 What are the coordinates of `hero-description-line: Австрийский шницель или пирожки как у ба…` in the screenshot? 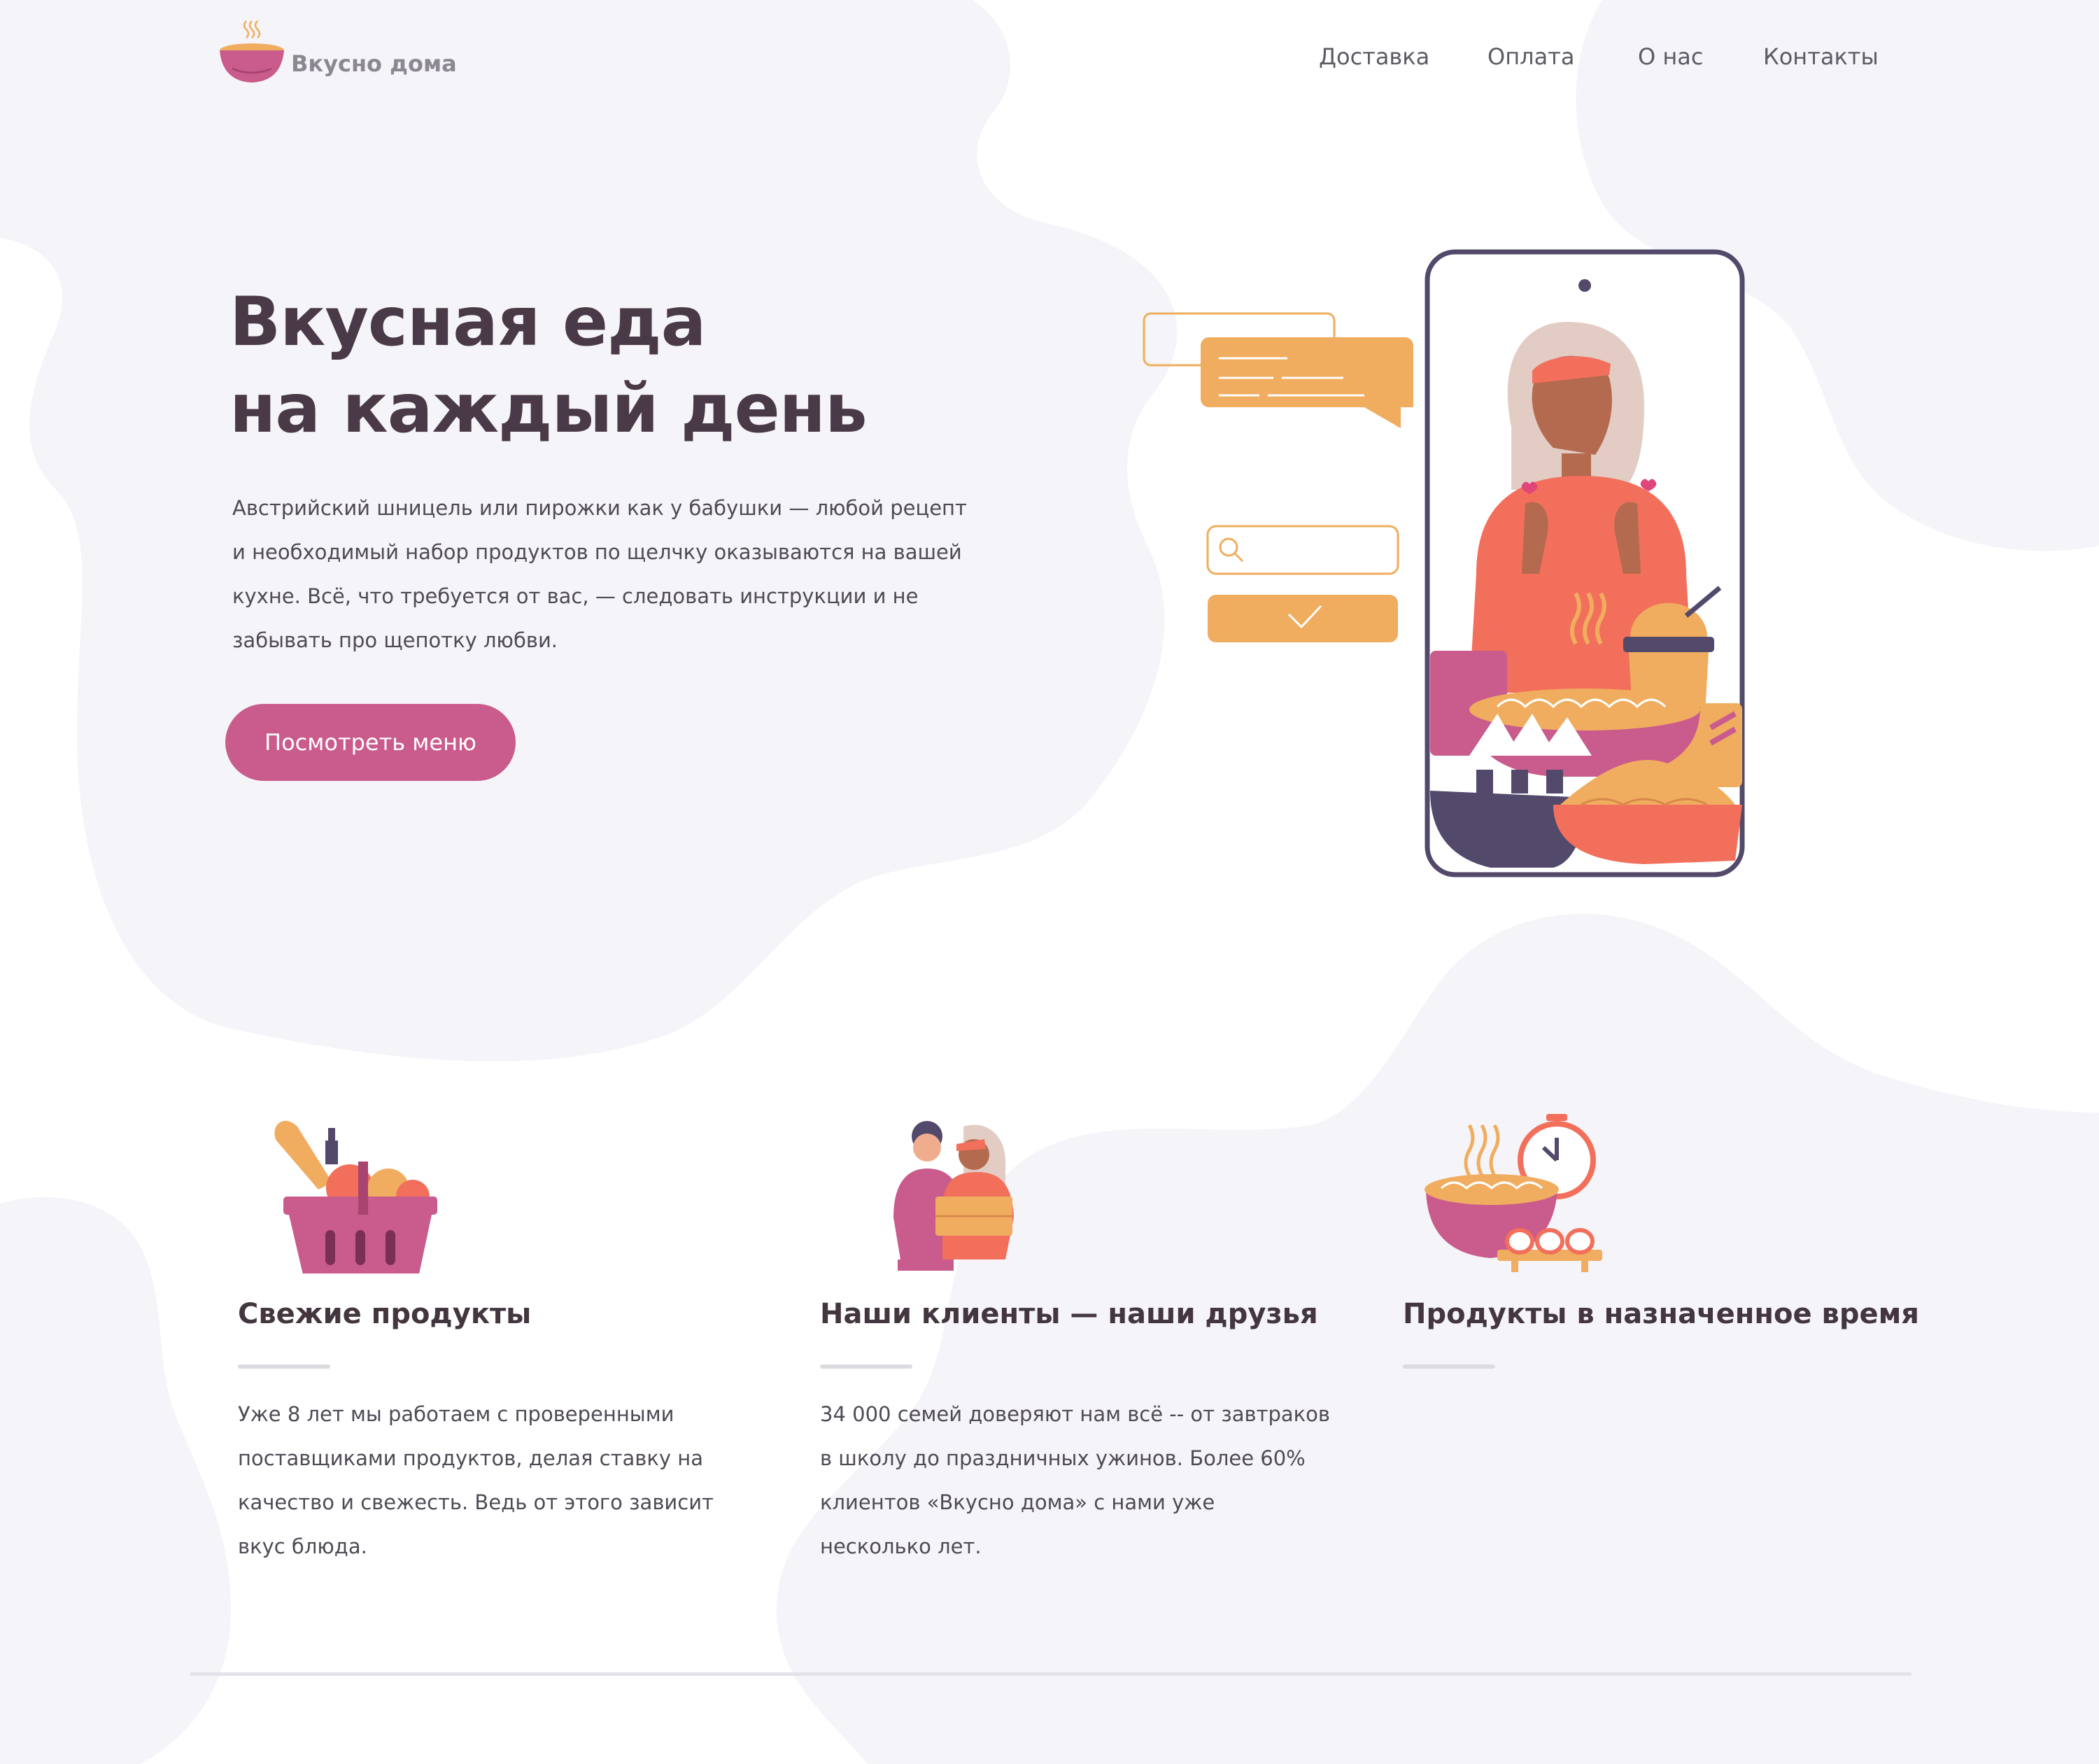 It's located at (599, 508).